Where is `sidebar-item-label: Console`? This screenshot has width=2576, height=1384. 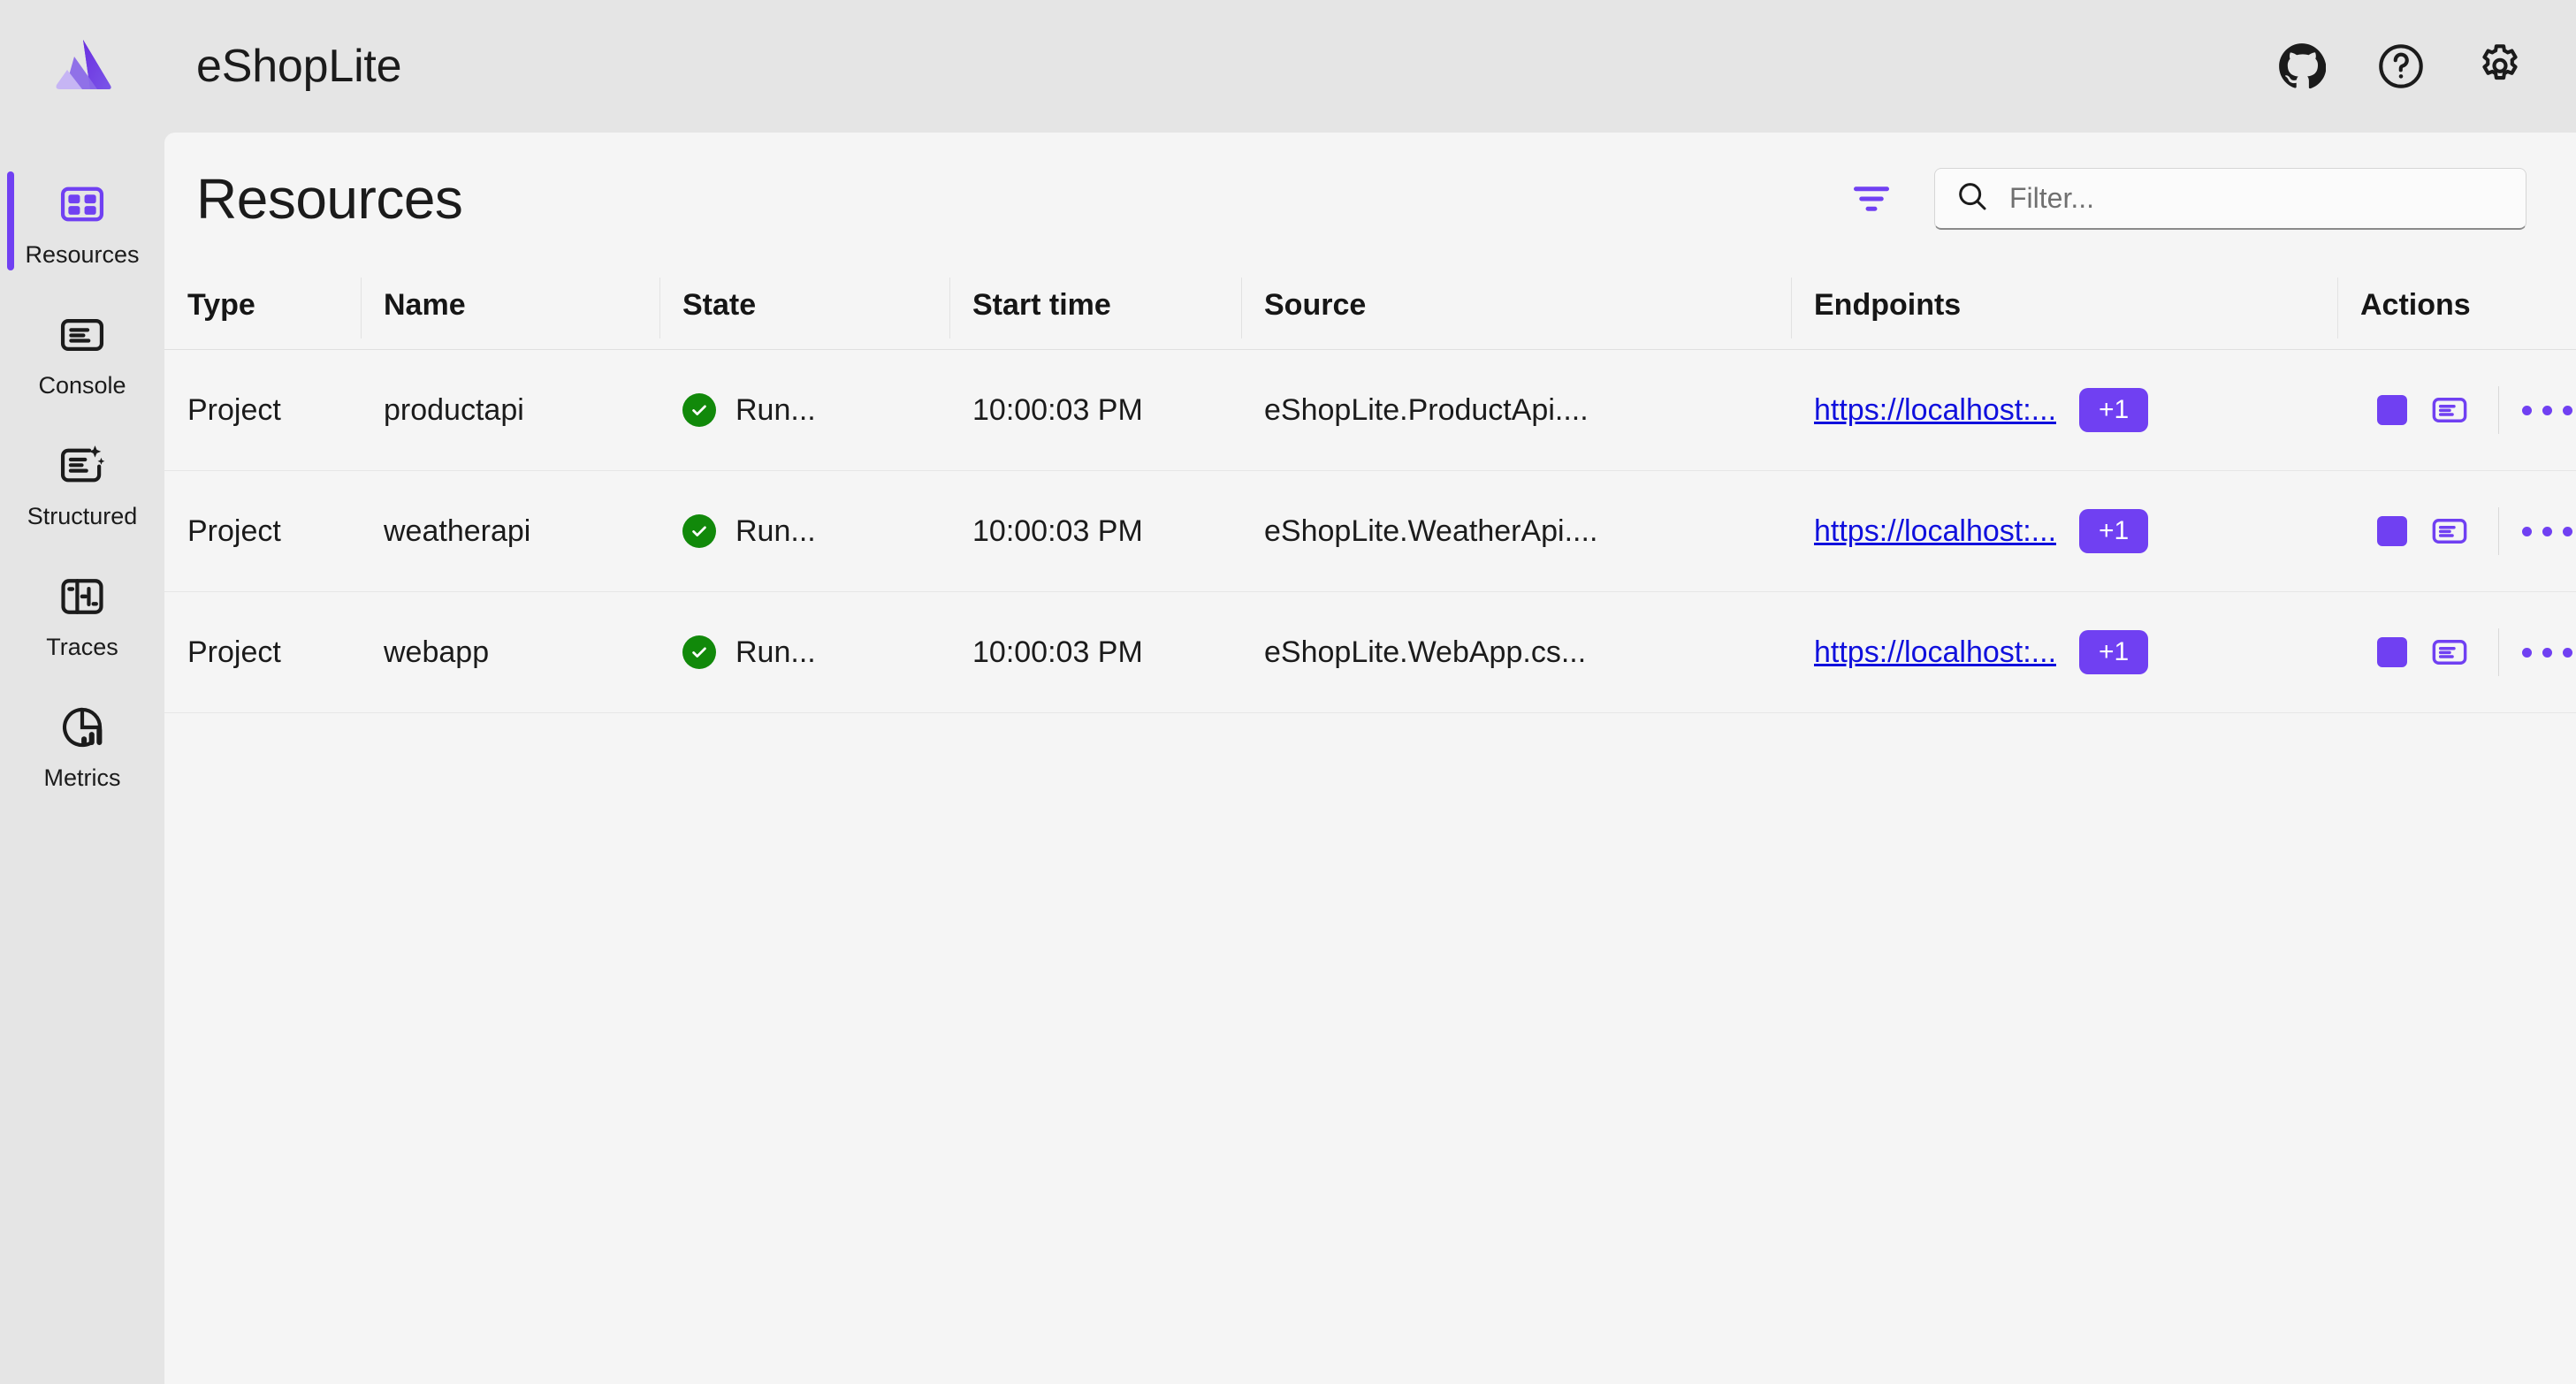 sidebar-item-label: Console is located at coordinates (82, 385).